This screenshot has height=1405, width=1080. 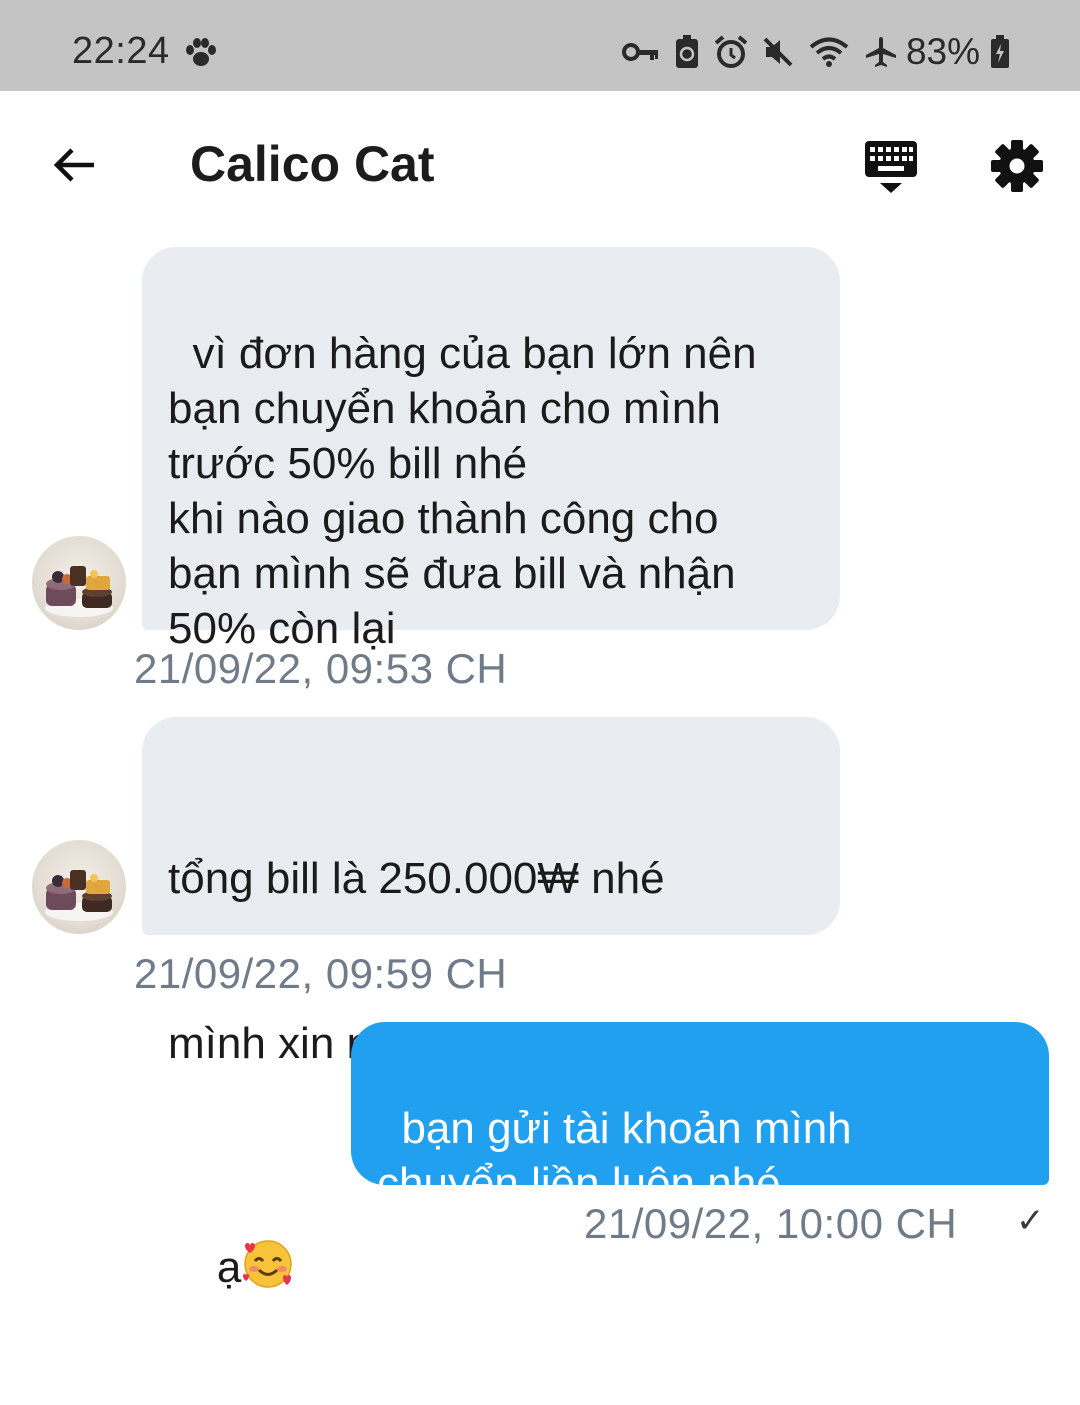 What do you see at coordinates (880, 52) in the screenshot?
I see `airplane-icon` at bounding box center [880, 52].